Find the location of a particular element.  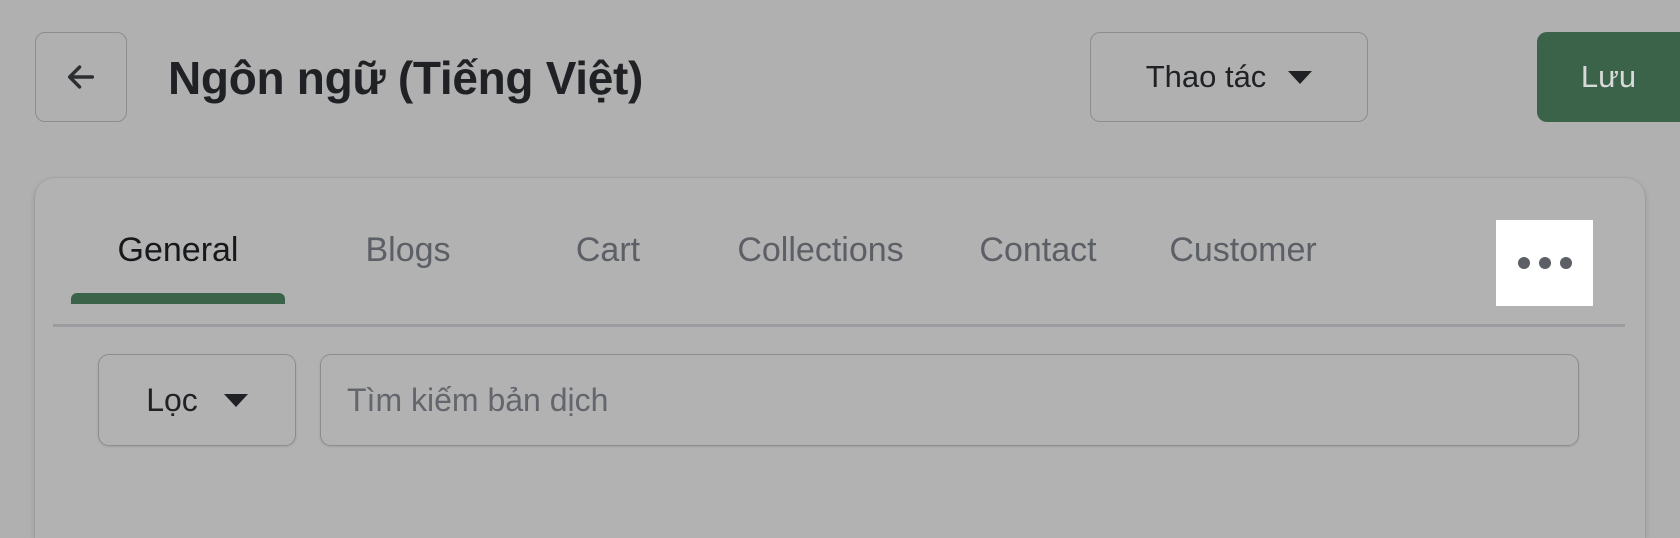

save-button: Lưu is located at coordinates (1608, 77).